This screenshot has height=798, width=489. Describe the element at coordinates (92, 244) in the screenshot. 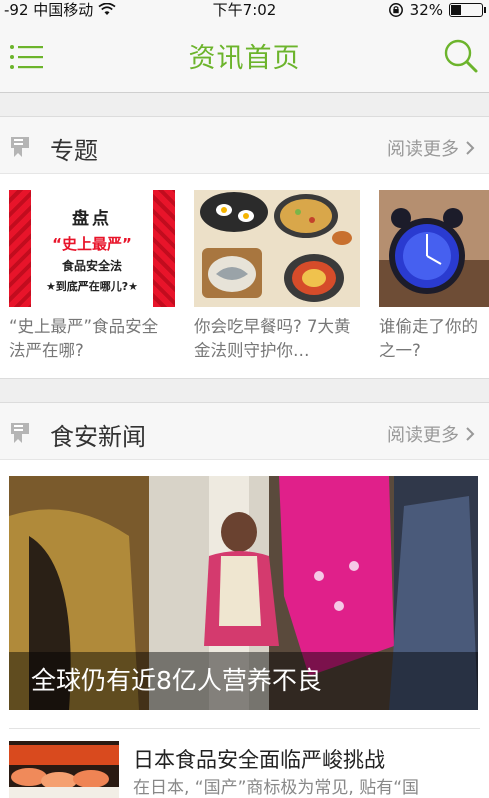

I see `thumb-text-line: “史上最严”` at that location.